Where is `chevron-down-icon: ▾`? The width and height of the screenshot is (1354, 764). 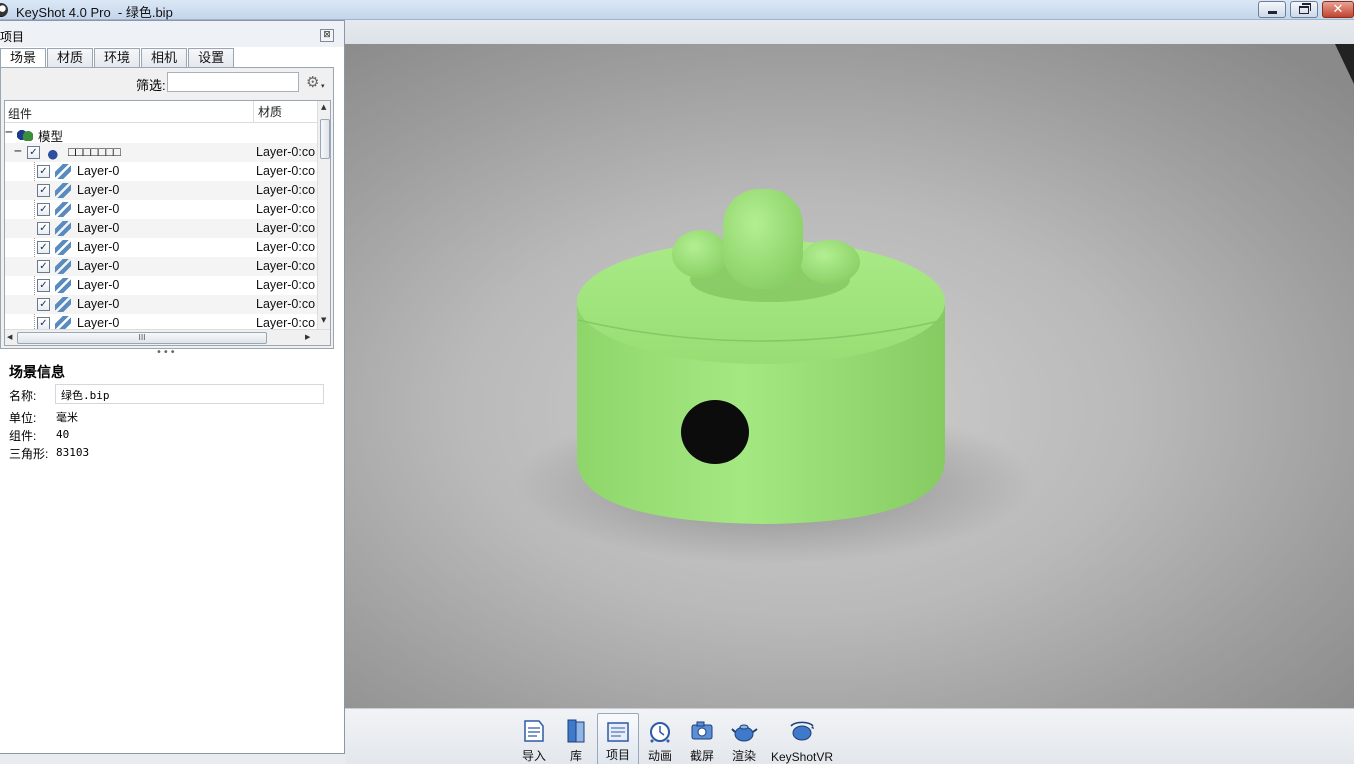
chevron-down-icon: ▾ is located at coordinates (323, 86).